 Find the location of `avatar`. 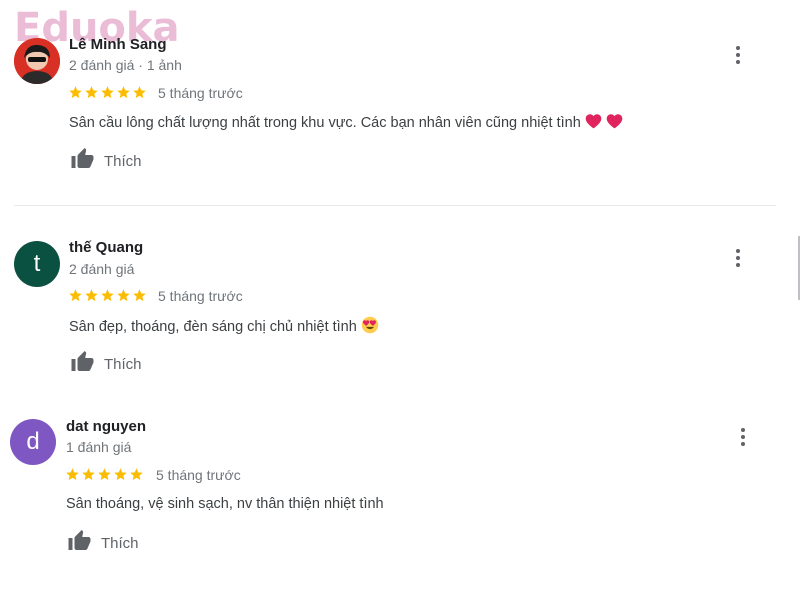

avatar is located at coordinates (37, 61).